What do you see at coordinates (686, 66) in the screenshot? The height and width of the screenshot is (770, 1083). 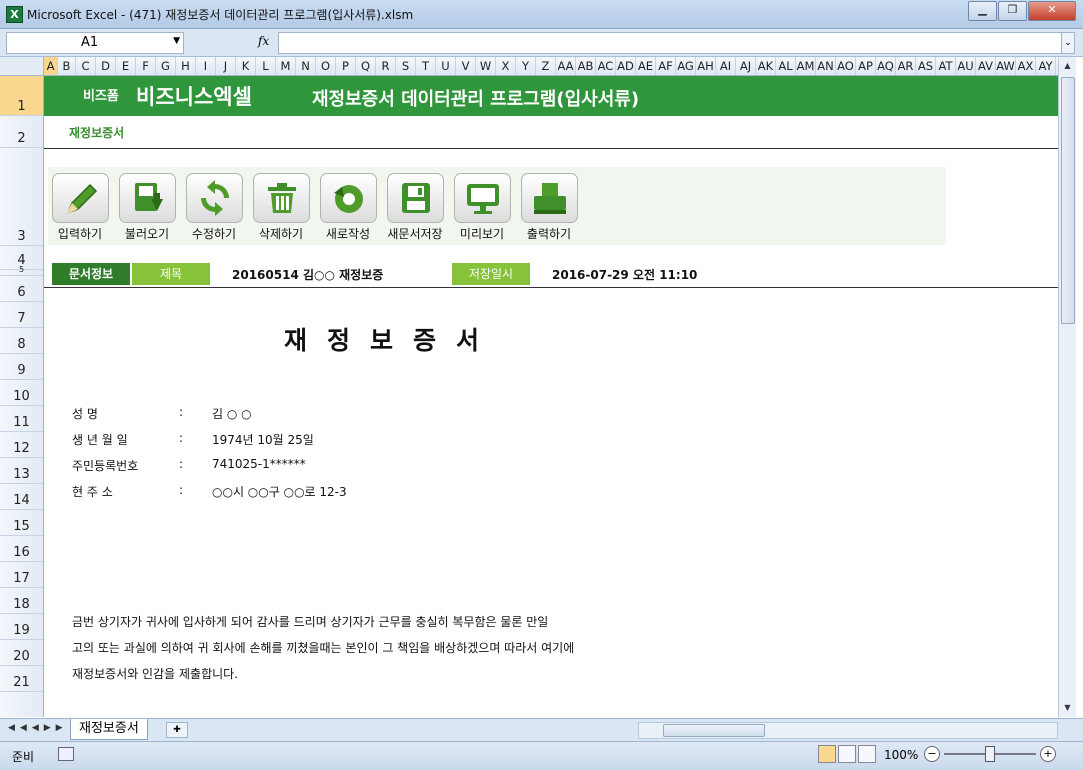 I see `column-header: AG` at bounding box center [686, 66].